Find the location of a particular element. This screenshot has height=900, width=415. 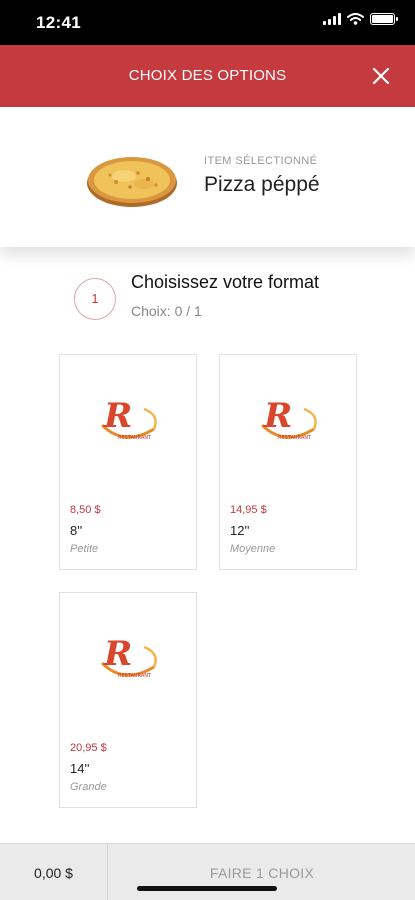

status-icons is located at coordinates (360, 19).